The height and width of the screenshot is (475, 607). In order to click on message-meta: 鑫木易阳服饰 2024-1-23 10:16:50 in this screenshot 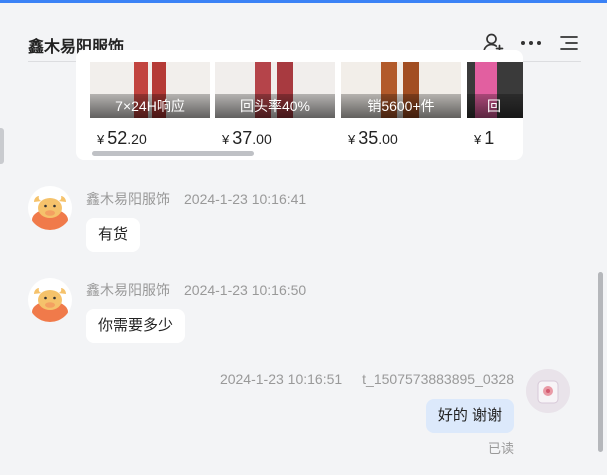, I will do `click(196, 290)`.